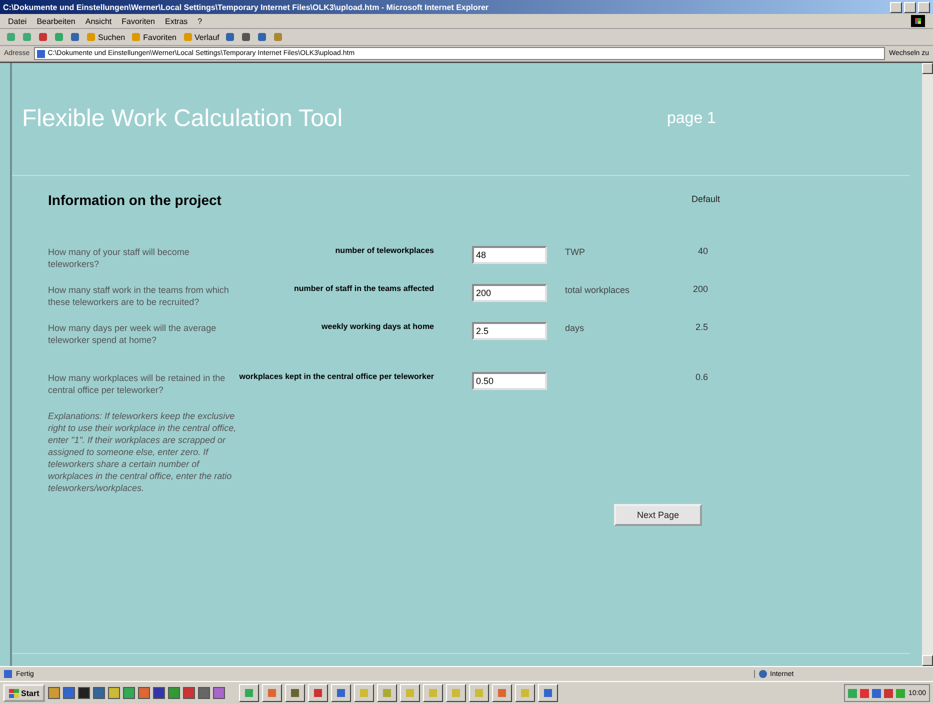 Image resolution: width=933 pixels, height=704 pixels. I want to click on input-field: 2.5, so click(509, 331).